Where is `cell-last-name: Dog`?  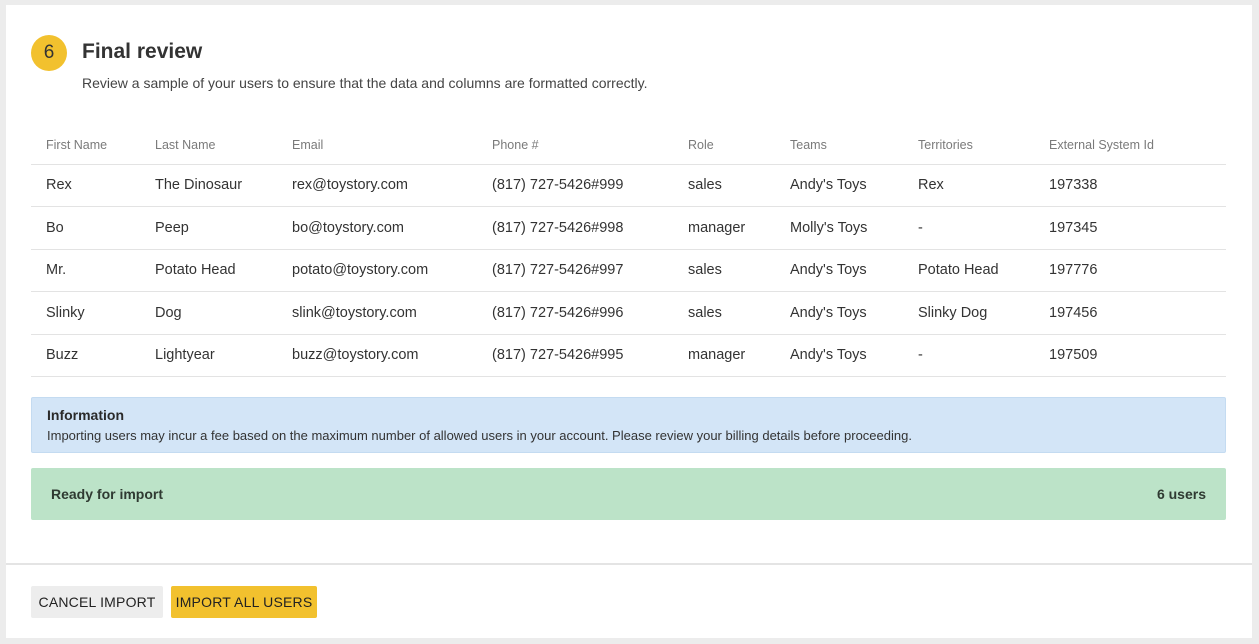
cell-last-name: Dog is located at coordinates (208, 313).